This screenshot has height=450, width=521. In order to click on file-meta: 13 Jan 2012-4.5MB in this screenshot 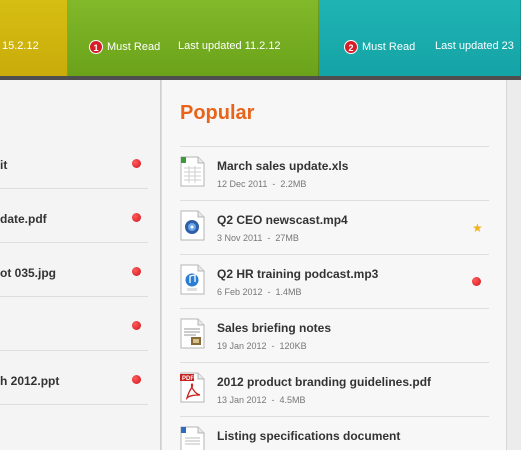, I will do `click(261, 400)`.